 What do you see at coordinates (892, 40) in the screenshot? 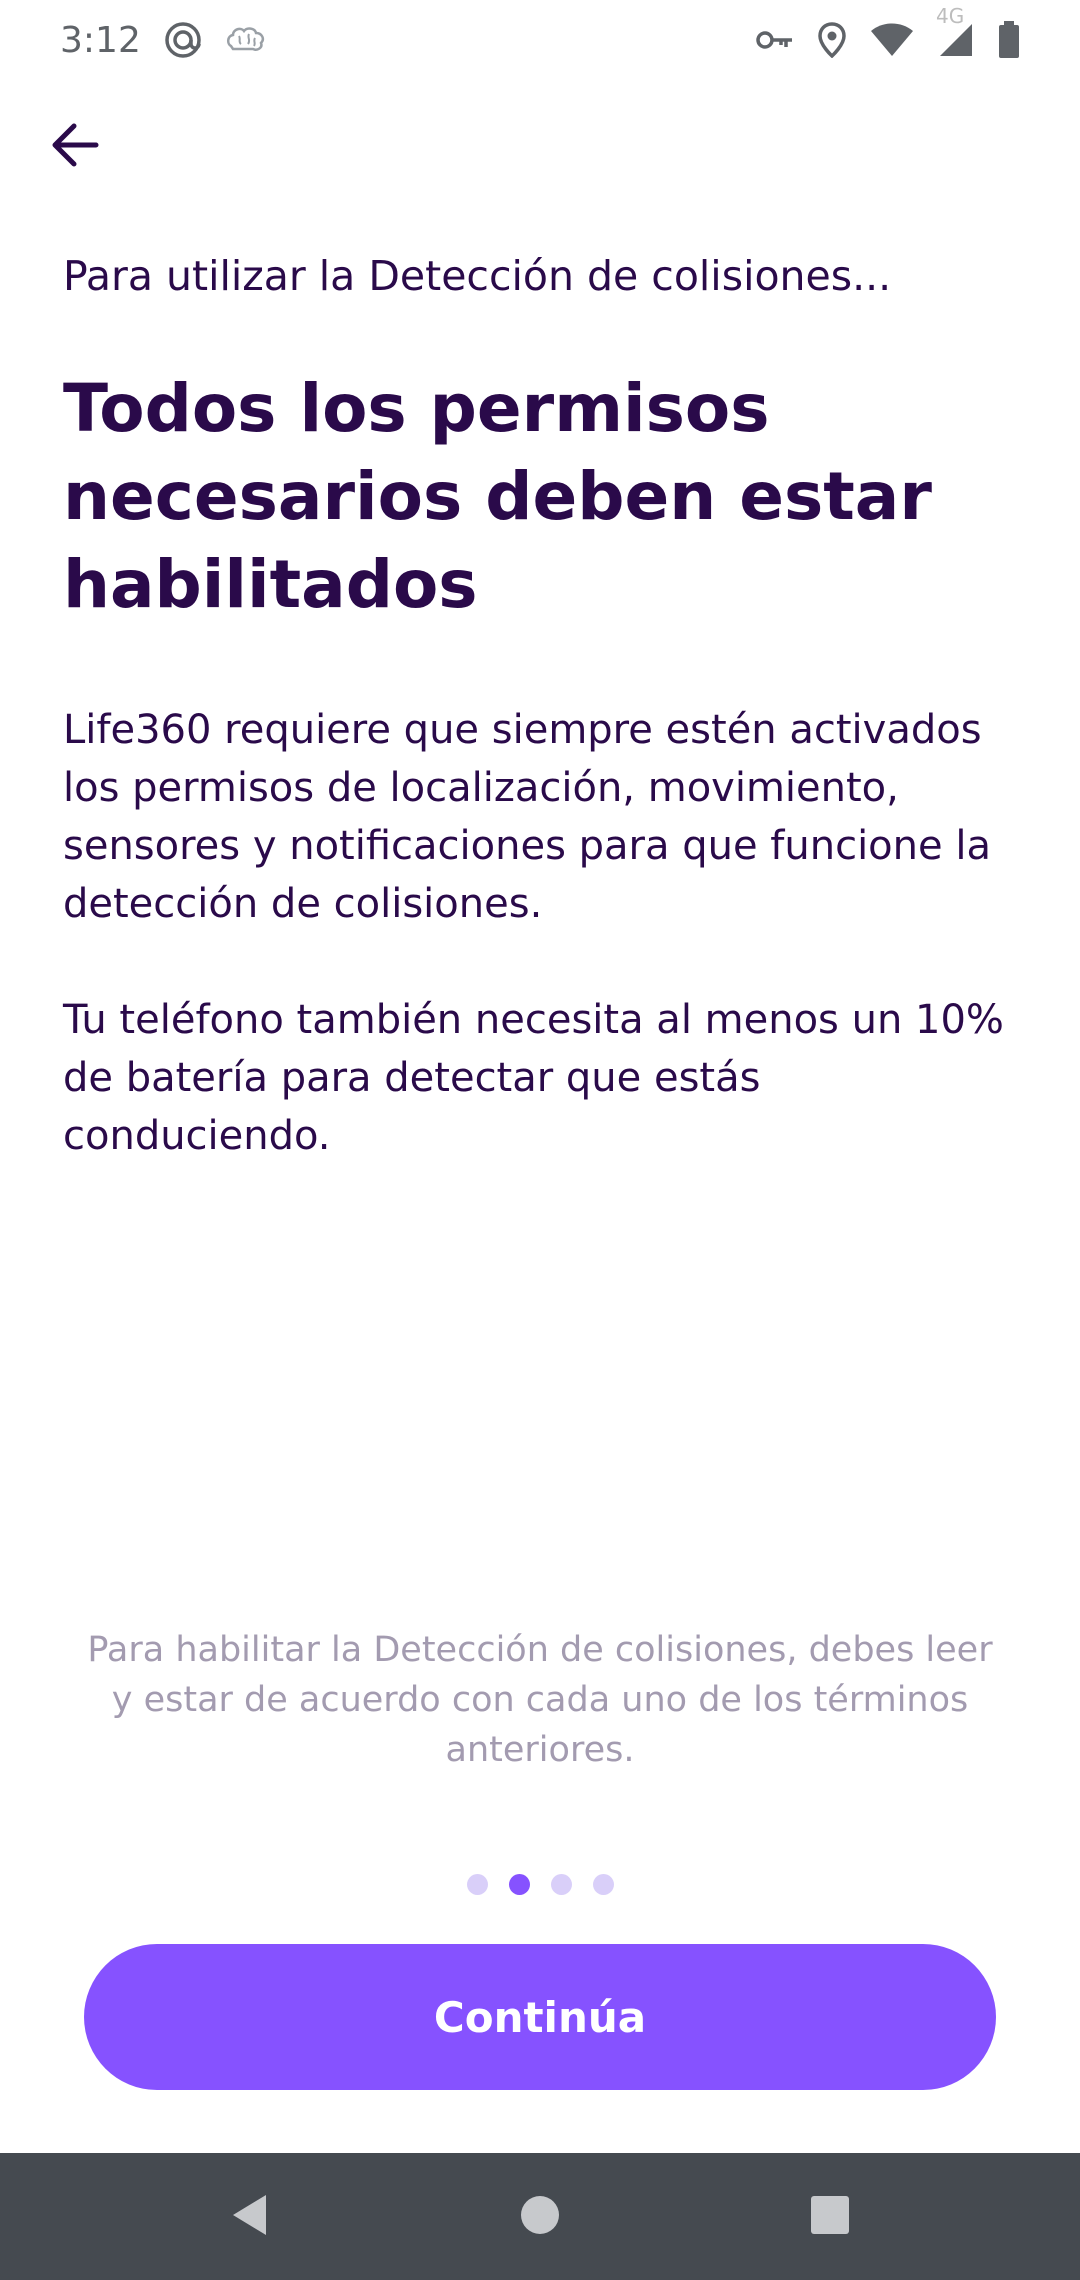
I see `wifi-icon` at bounding box center [892, 40].